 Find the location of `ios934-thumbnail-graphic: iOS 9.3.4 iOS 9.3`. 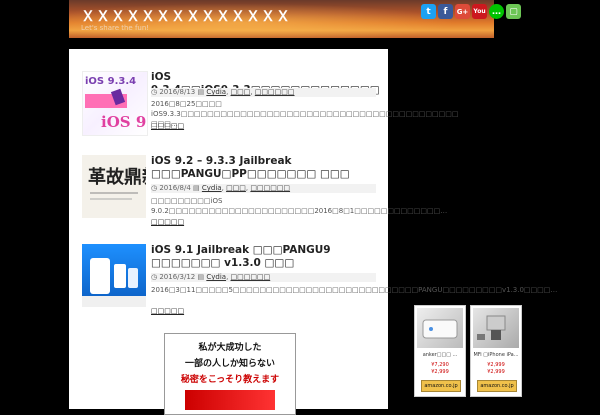

ios934-thumbnail-graphic: iOS 9.3.4 iOS 9.3 is located at coordinates (116, 103).